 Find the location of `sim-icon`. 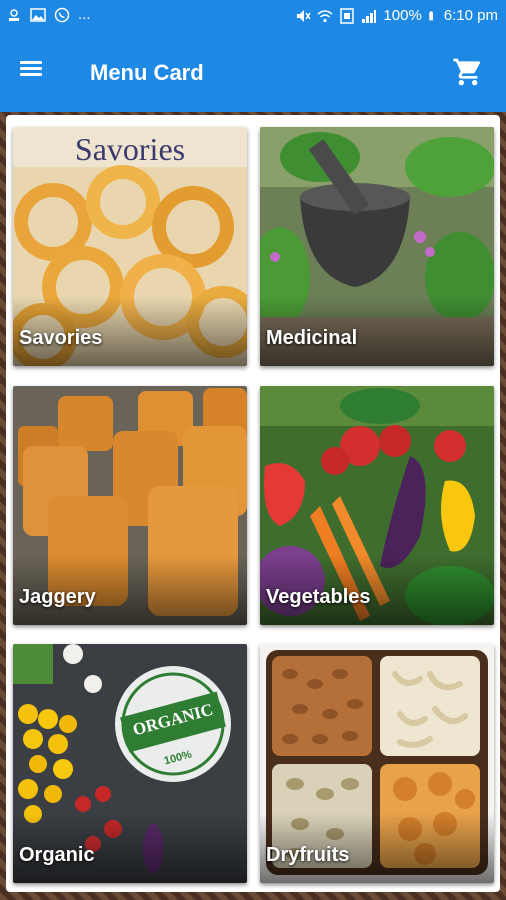

sim-icon is located at coordinates (347, 15).